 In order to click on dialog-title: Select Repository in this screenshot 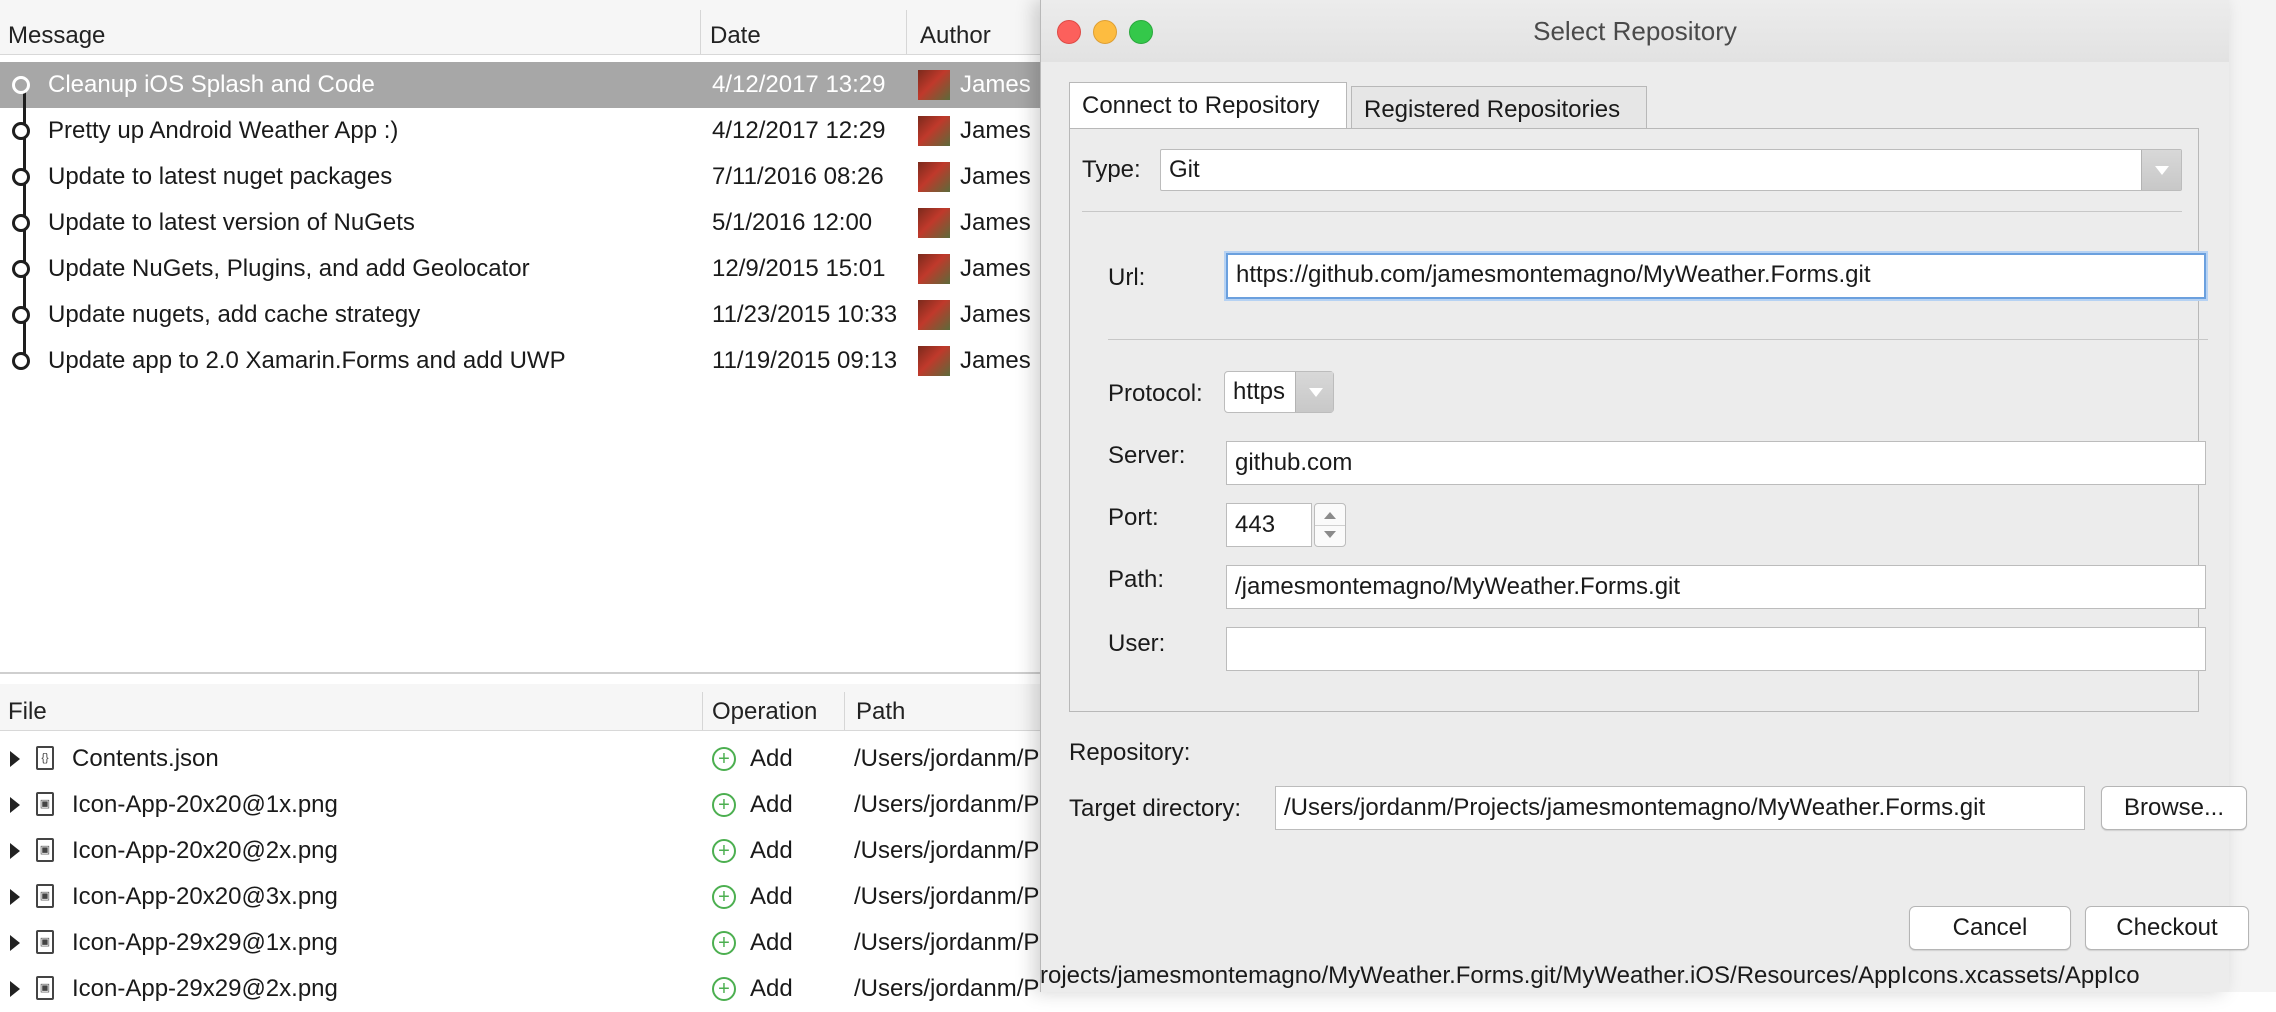, I will do `click(1635, 31)`.